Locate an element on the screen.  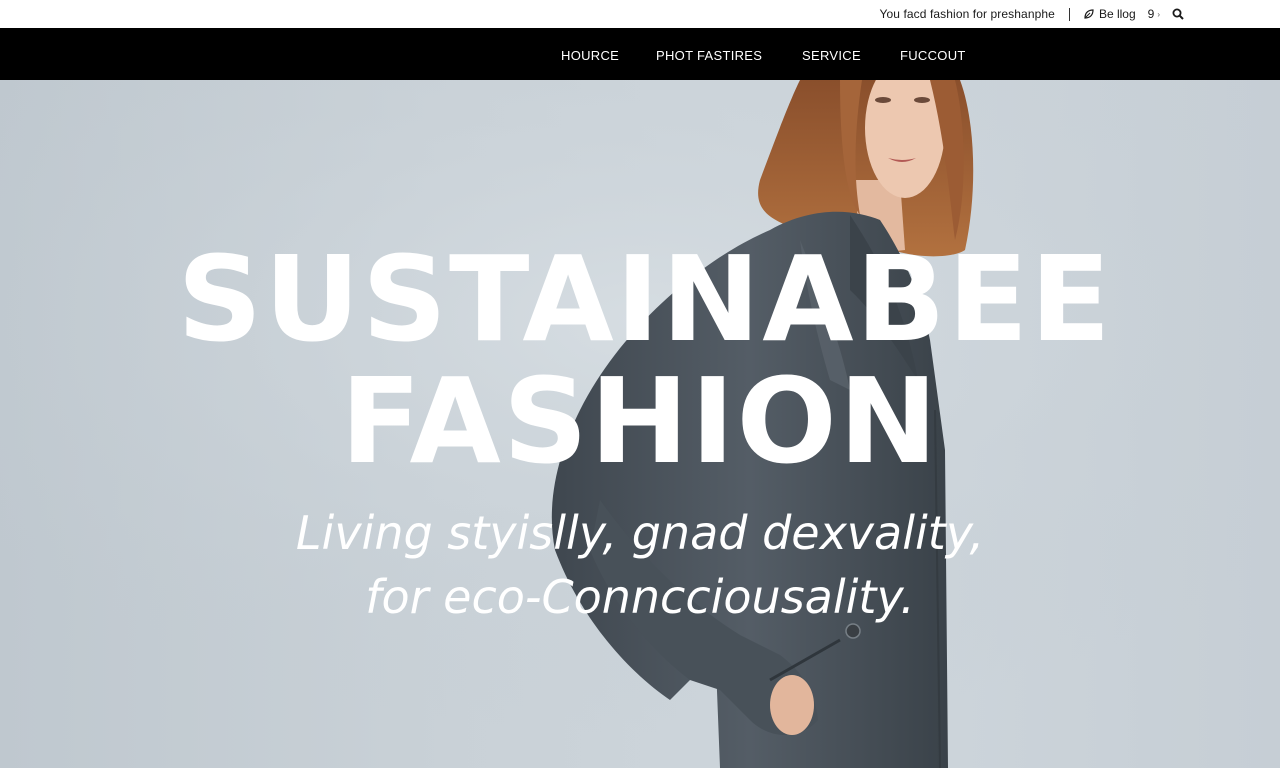
location-pin-icon: 9 is located at coordinates (1151, 14).